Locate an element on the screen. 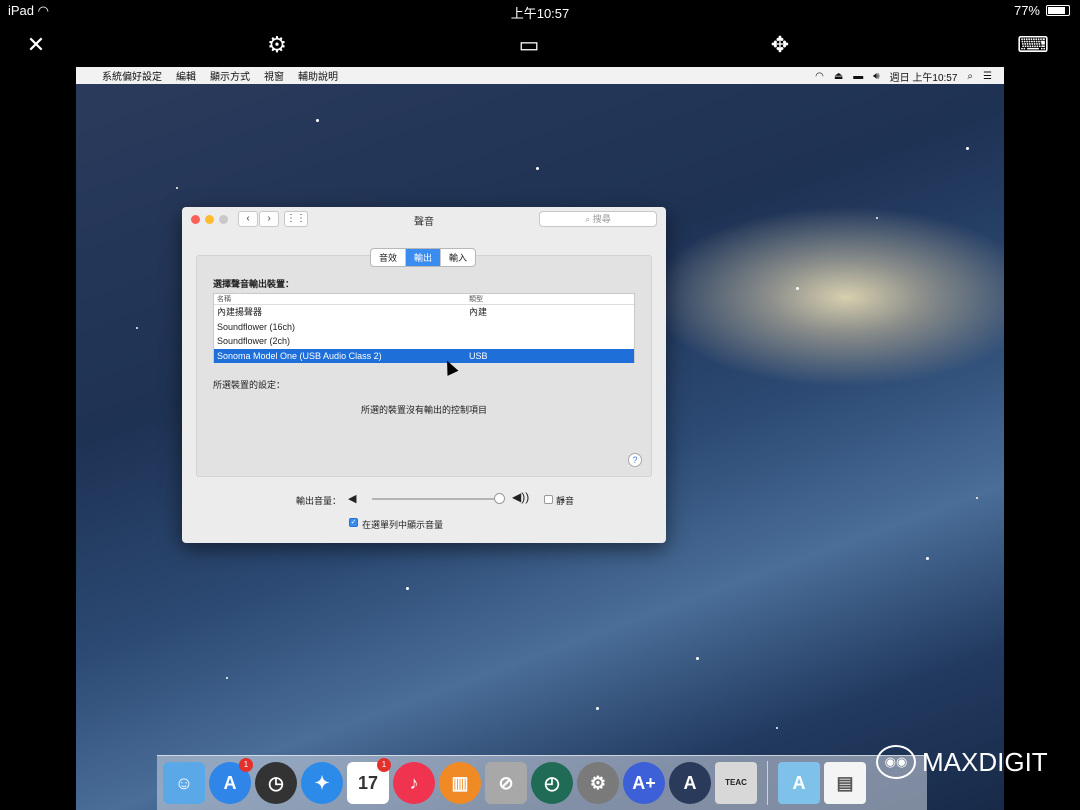 This screenshot has width=1080, height=810. watermark: ◉◉ MAXDIGIT is located at coordinates (962, 762).